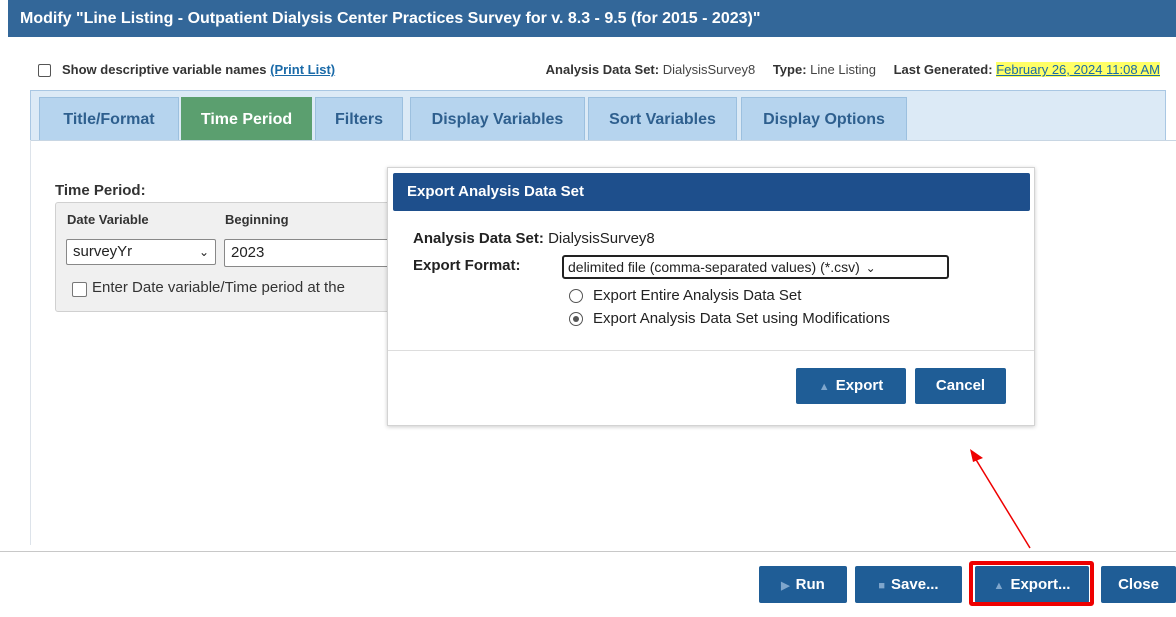 The image size is (1176, 617). What do you see at coordinates (1000, 499) in the screenshot?
I see `annotation-arrow` at bounding box center [1000, 499].